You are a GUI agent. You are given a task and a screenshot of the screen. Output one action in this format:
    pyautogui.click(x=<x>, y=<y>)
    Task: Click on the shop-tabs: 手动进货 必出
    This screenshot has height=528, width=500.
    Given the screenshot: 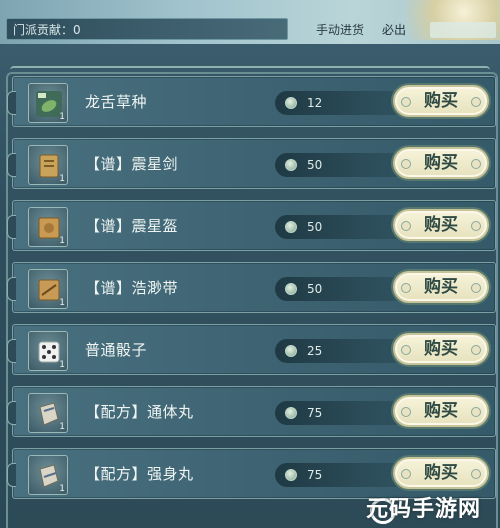 What is the action you would take?
    pyautogui.click(x=361, y=30)
    